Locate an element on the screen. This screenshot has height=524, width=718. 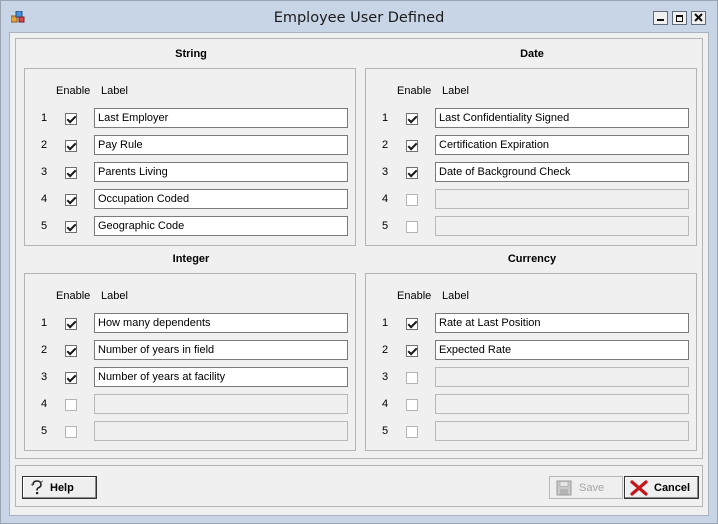
save-button-label: Save is located at coordinates (592, 488).